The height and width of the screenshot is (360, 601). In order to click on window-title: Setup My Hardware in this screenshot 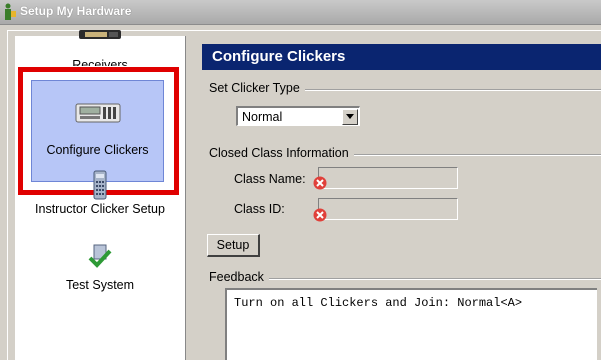, I will do `click(76, 11)`.